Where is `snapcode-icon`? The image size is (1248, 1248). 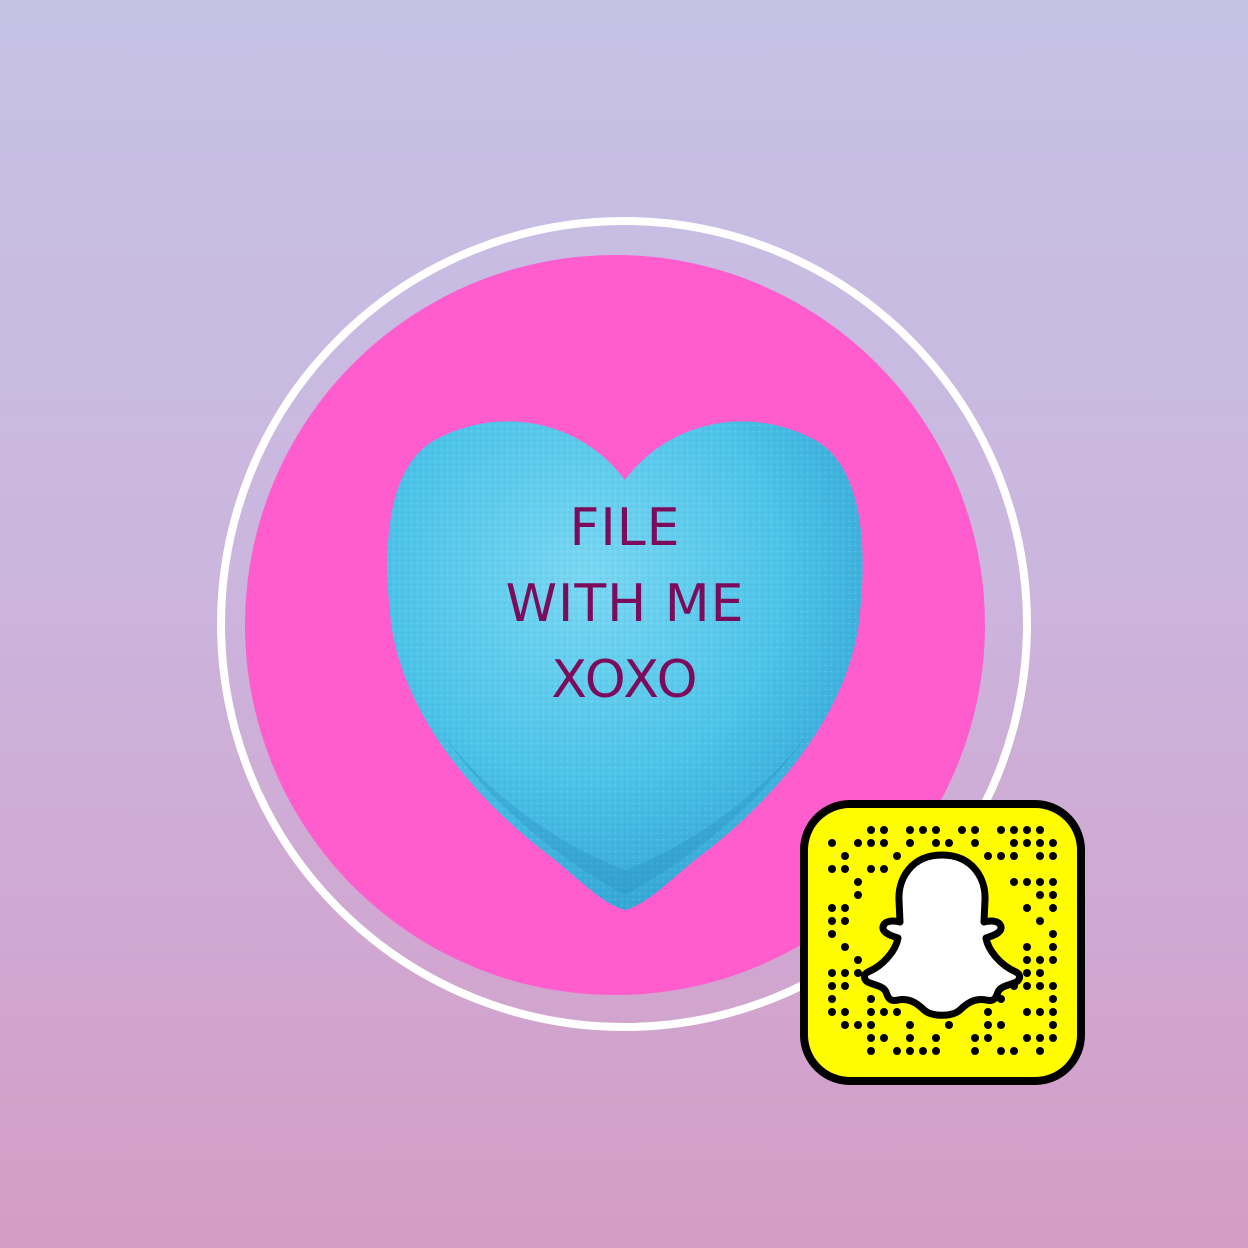 snapcode-icon is located at coordinates (942, 942).